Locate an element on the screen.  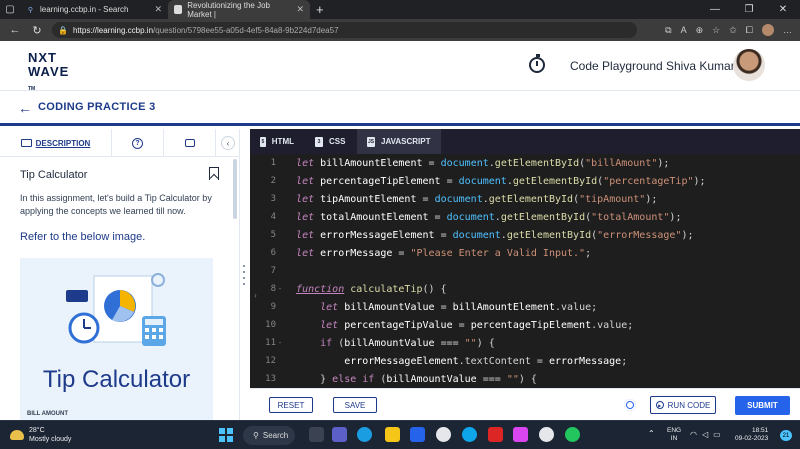
favorites-icon: ✩ is located at coordinates (733, 30).